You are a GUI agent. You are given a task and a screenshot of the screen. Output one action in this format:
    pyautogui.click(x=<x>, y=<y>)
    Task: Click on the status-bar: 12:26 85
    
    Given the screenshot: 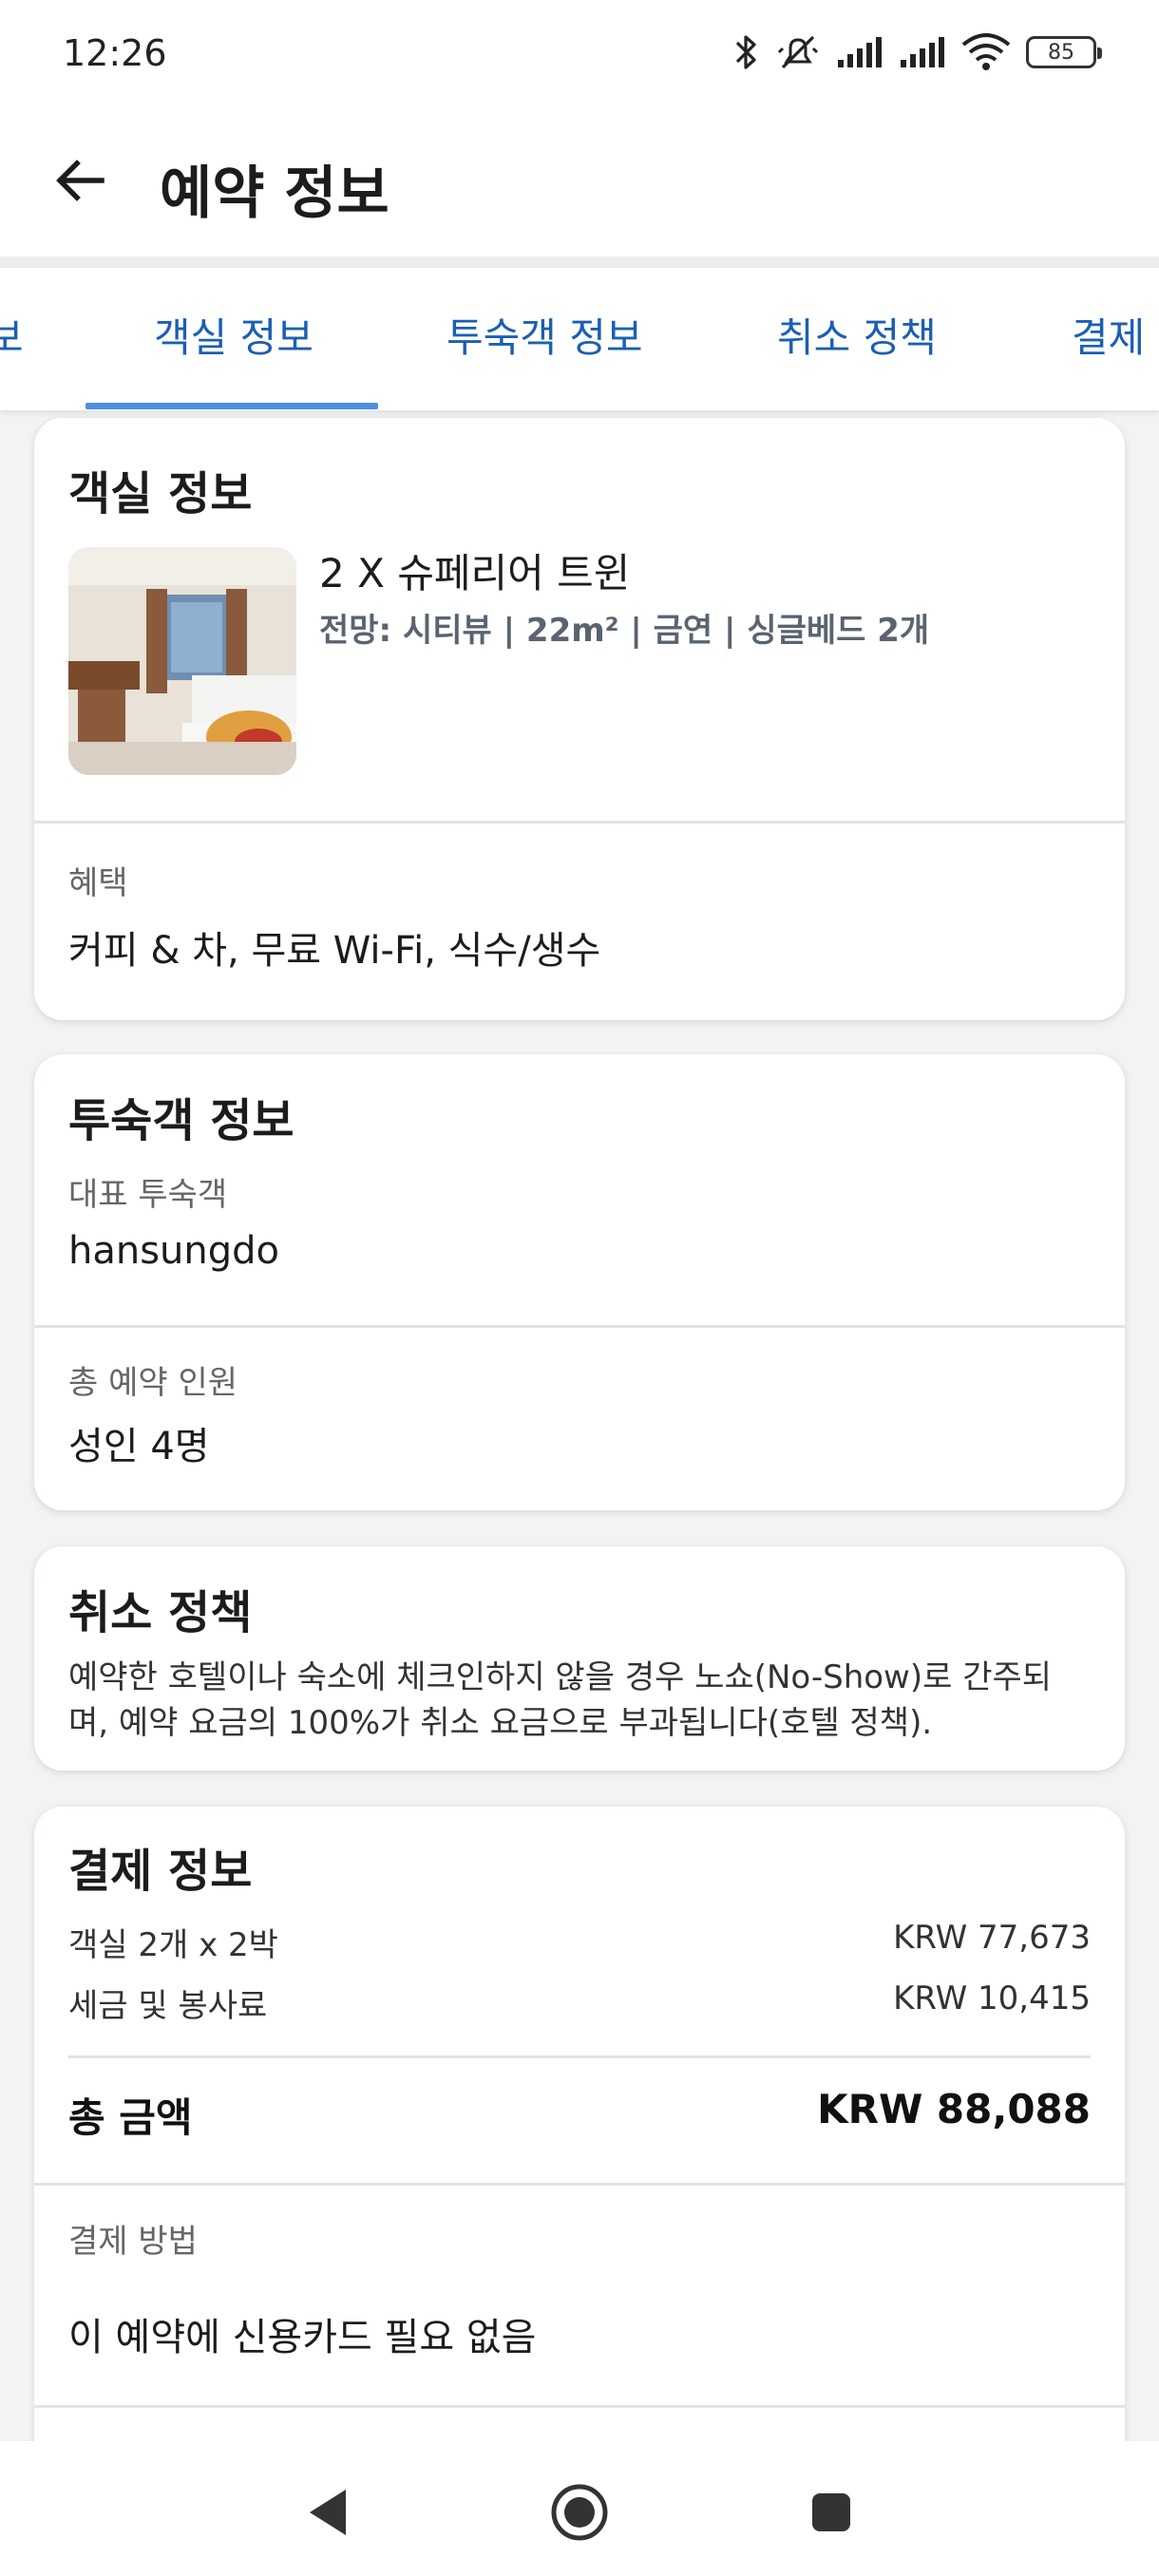 What is the action you would take?
    pyautogui.click(x=579, y=54)
    